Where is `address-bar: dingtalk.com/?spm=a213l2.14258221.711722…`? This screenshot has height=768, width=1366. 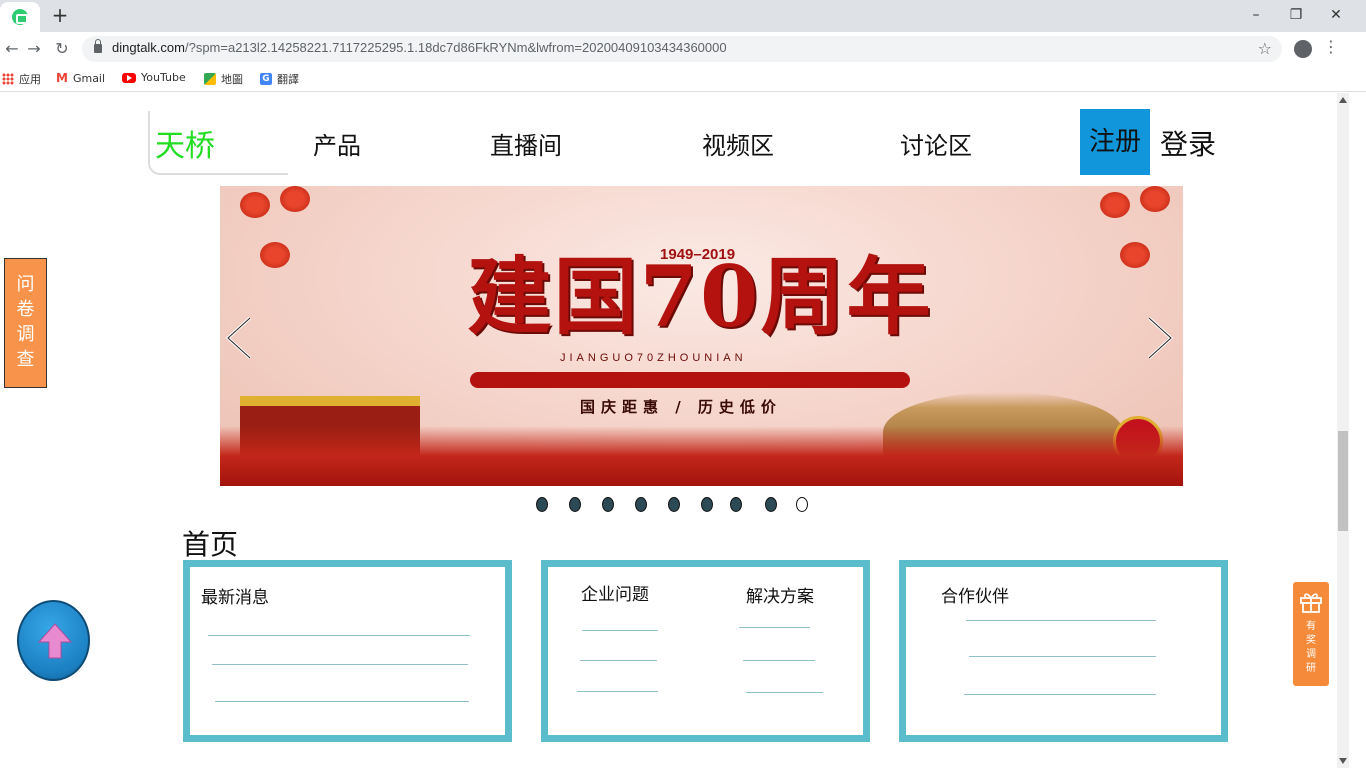 address-bar: dingtalk.com/?spm=a213l2.14258221.711722… is located at coordinates (682, 49).